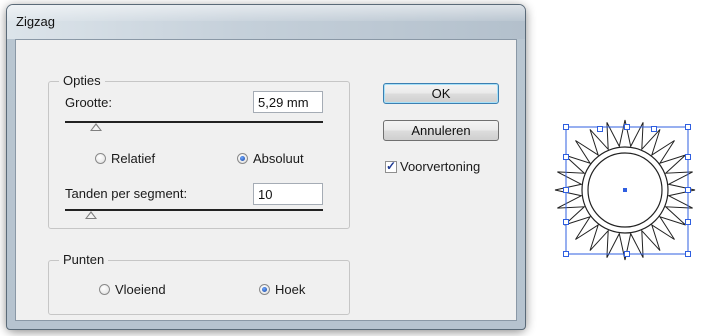 This screenshot has height=336, width=704. Describe the element at coordinates (104, 289) in the screenshot. I see `radio-vloeiend-dot` at that location.